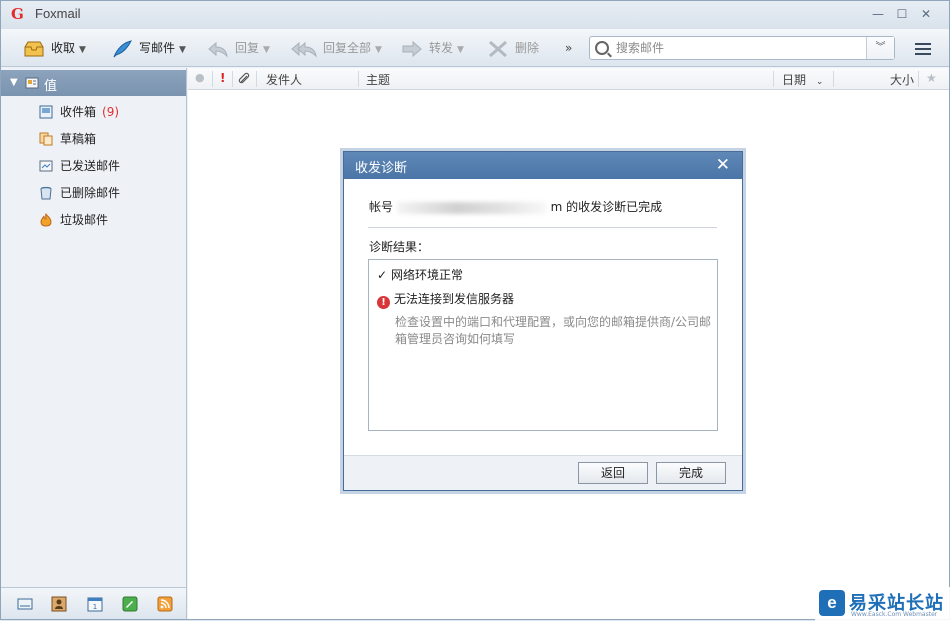  Describe the element at coordinates (378, 79) in the screenshot. I see `subject-column: 主题` at that location.